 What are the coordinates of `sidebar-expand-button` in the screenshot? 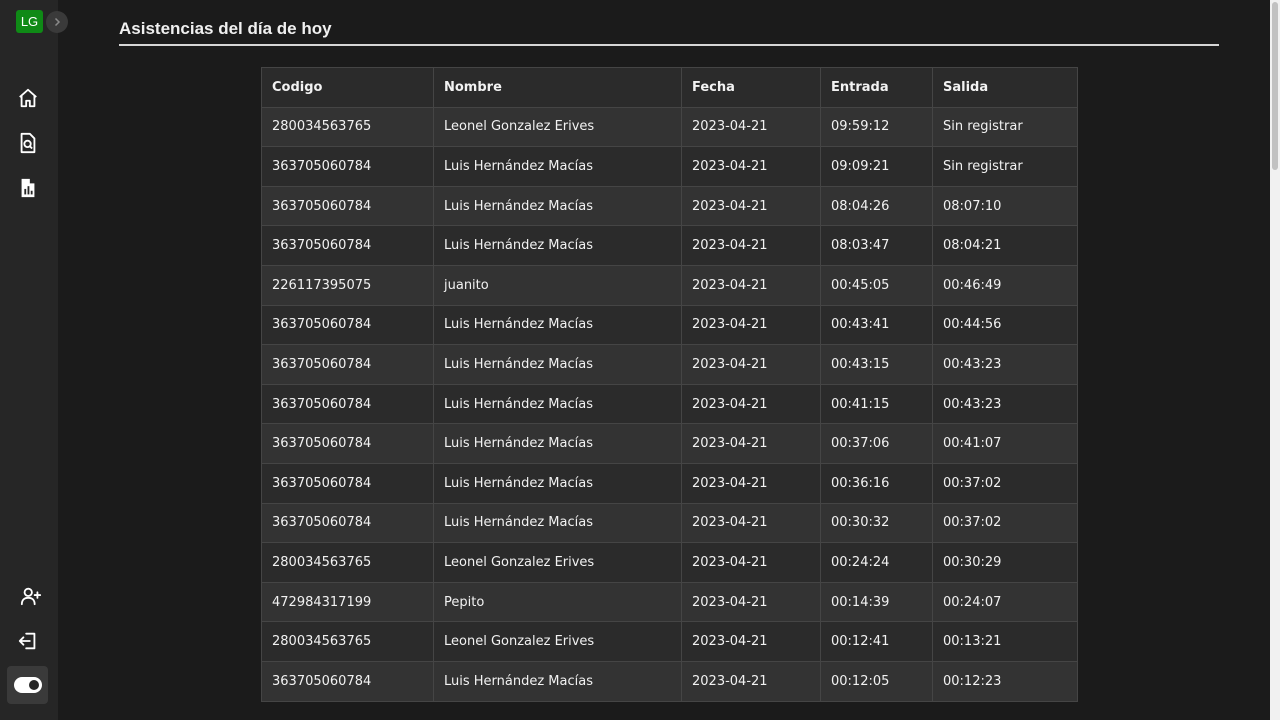 It's located at (57, 22).